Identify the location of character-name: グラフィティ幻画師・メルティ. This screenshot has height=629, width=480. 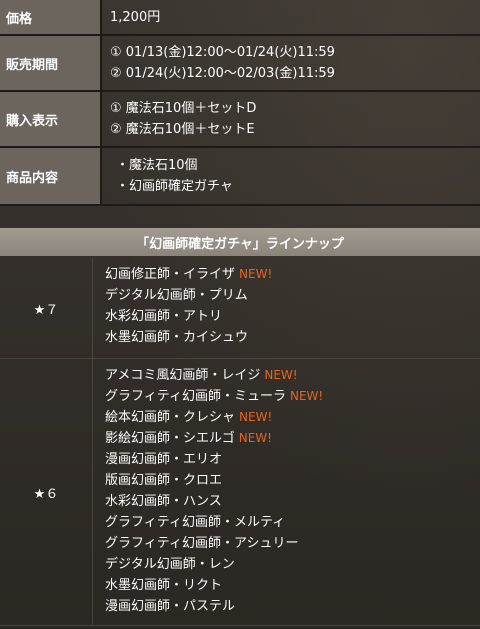
(195, 522).